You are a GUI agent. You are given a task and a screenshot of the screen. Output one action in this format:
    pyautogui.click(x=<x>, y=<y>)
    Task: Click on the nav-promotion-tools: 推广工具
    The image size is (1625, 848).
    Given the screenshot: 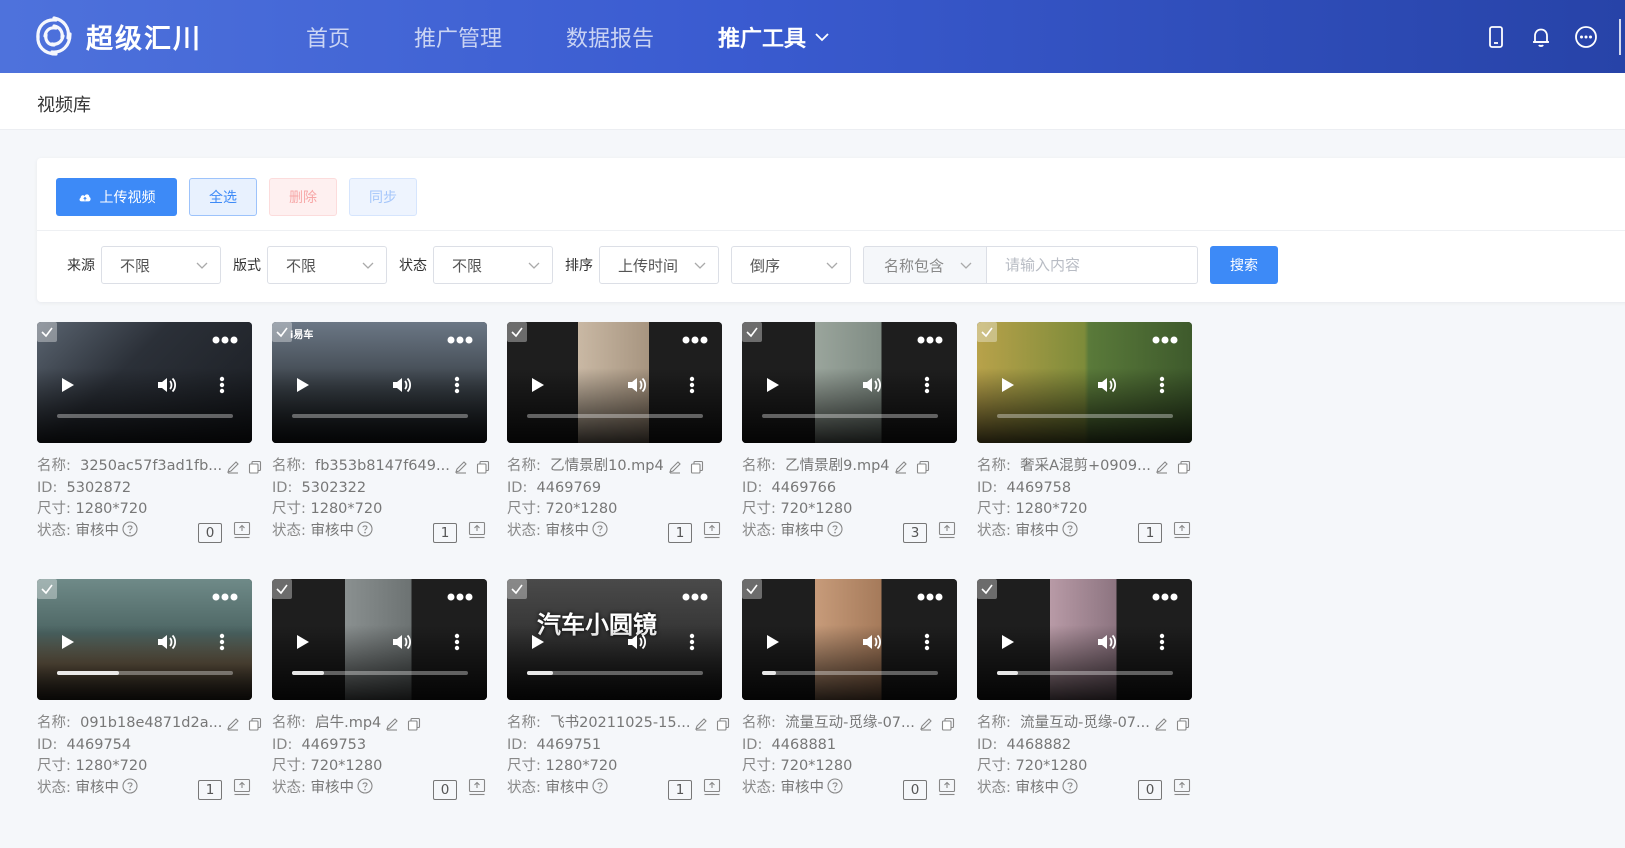 What is the action you would take?
    pyautogui.click(x=774, y=37)
    